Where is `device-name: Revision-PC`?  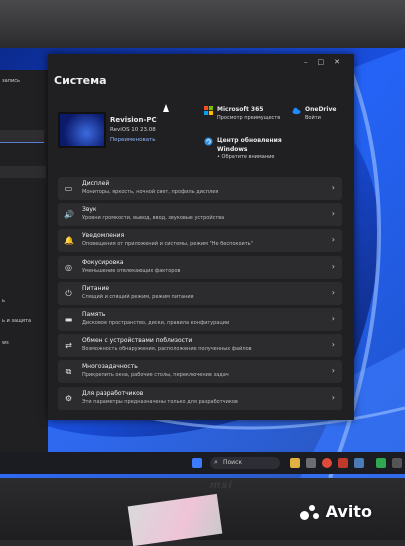 device-name: Revision-PC is located at coordinates (133, 120).